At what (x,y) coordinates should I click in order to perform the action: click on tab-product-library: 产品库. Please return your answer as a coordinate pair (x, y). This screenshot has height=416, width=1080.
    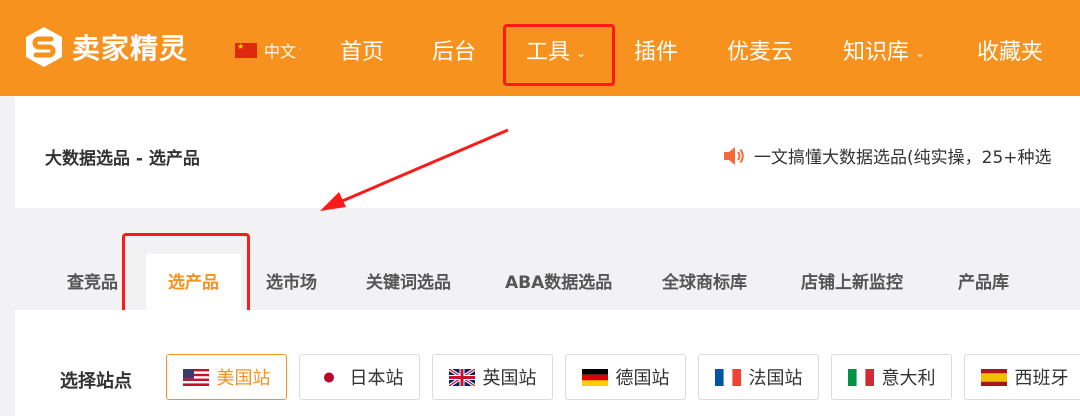
    Looking at the image, I should click on (983, 282).